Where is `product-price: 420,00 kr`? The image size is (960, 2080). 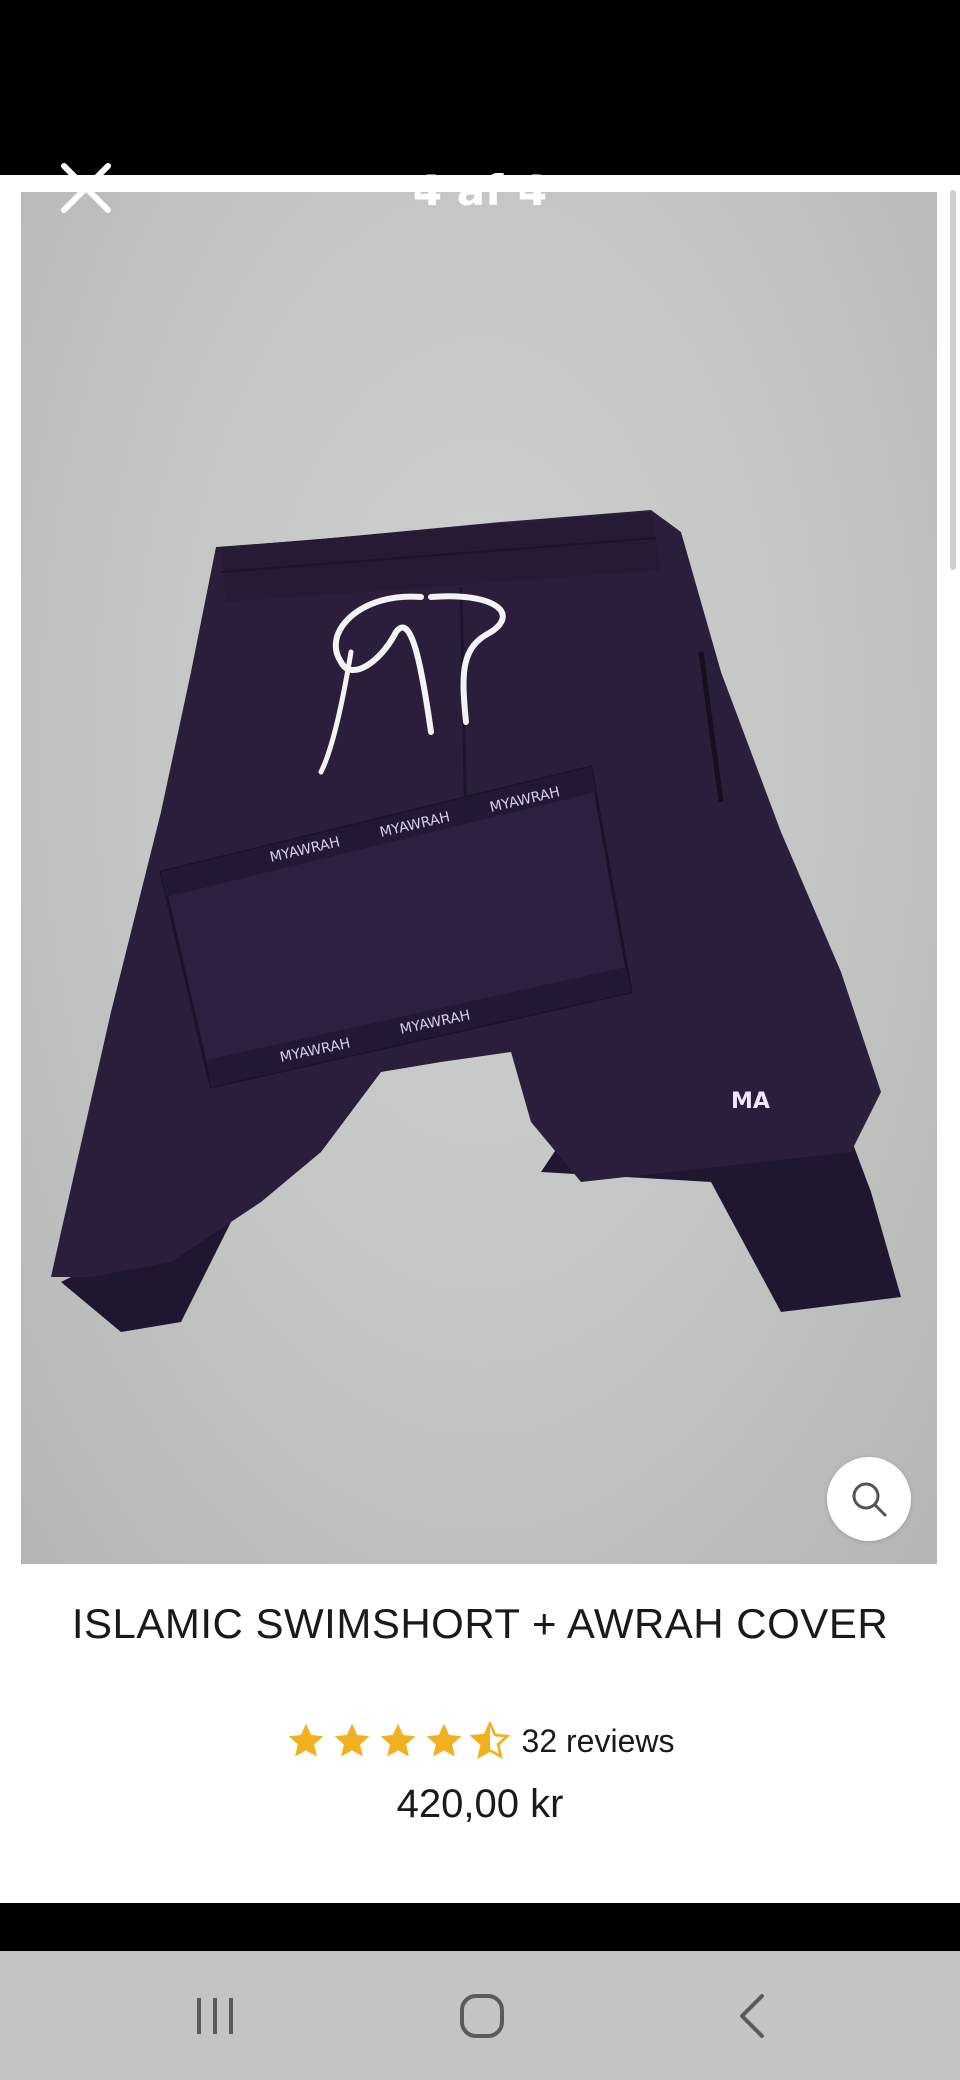 product-price: 420,00 kr is located at coordinates (480, 1804).